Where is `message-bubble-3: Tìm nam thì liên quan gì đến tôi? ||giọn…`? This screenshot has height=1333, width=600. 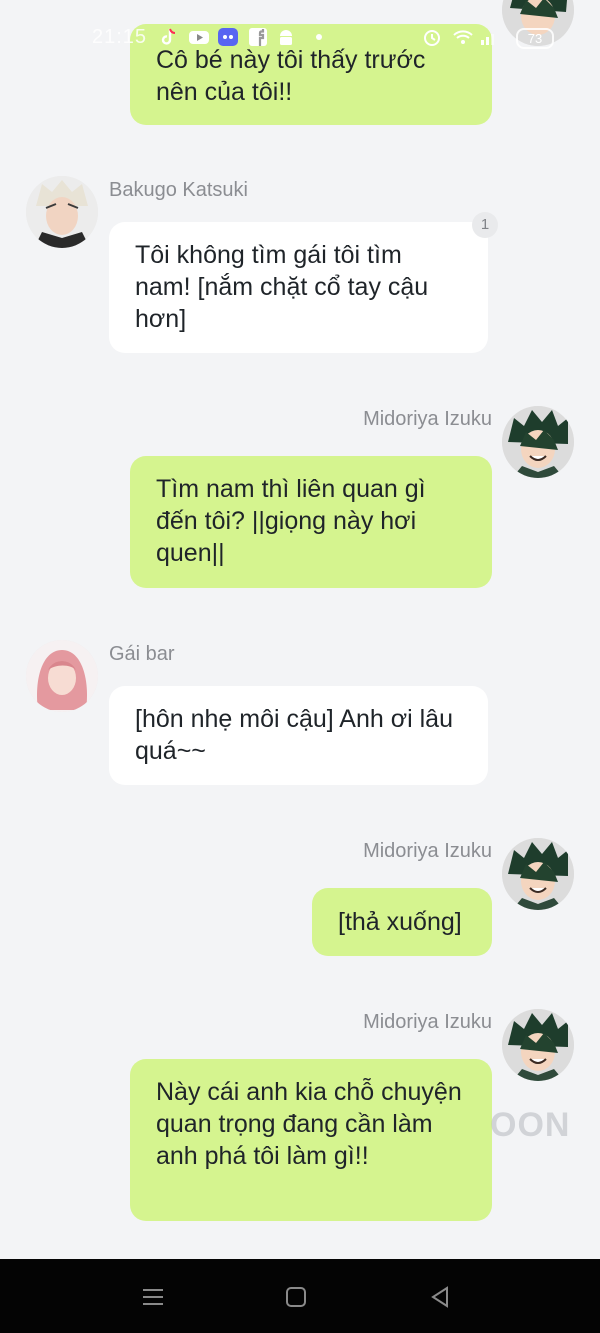
message-bubble-3: Tìm nam thì liên quan gì đến tôi? ||giọn… is located at coordinates (311, 522).